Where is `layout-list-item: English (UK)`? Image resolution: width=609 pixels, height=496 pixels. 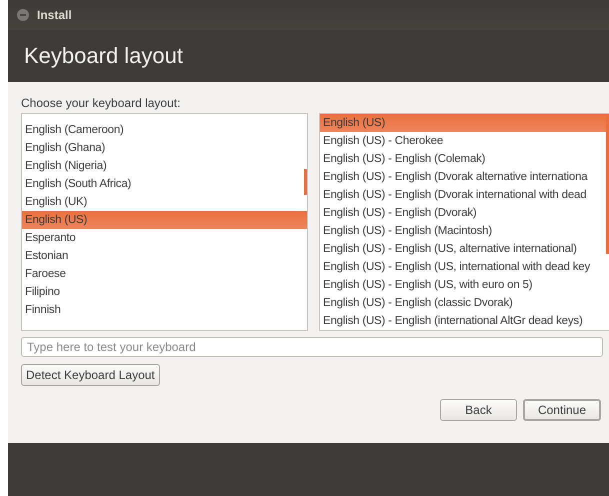
layout-list-item: English (UK) is located at coordinates (164, 202).